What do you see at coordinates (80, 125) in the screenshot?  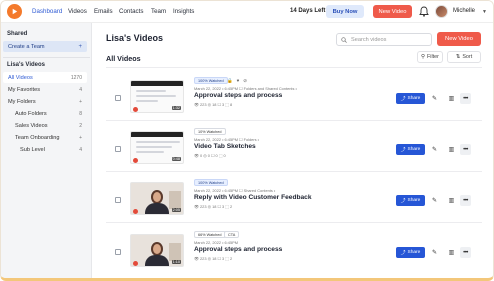 I see `sidebar-item-count: 2` at bounding box center [80, 125].